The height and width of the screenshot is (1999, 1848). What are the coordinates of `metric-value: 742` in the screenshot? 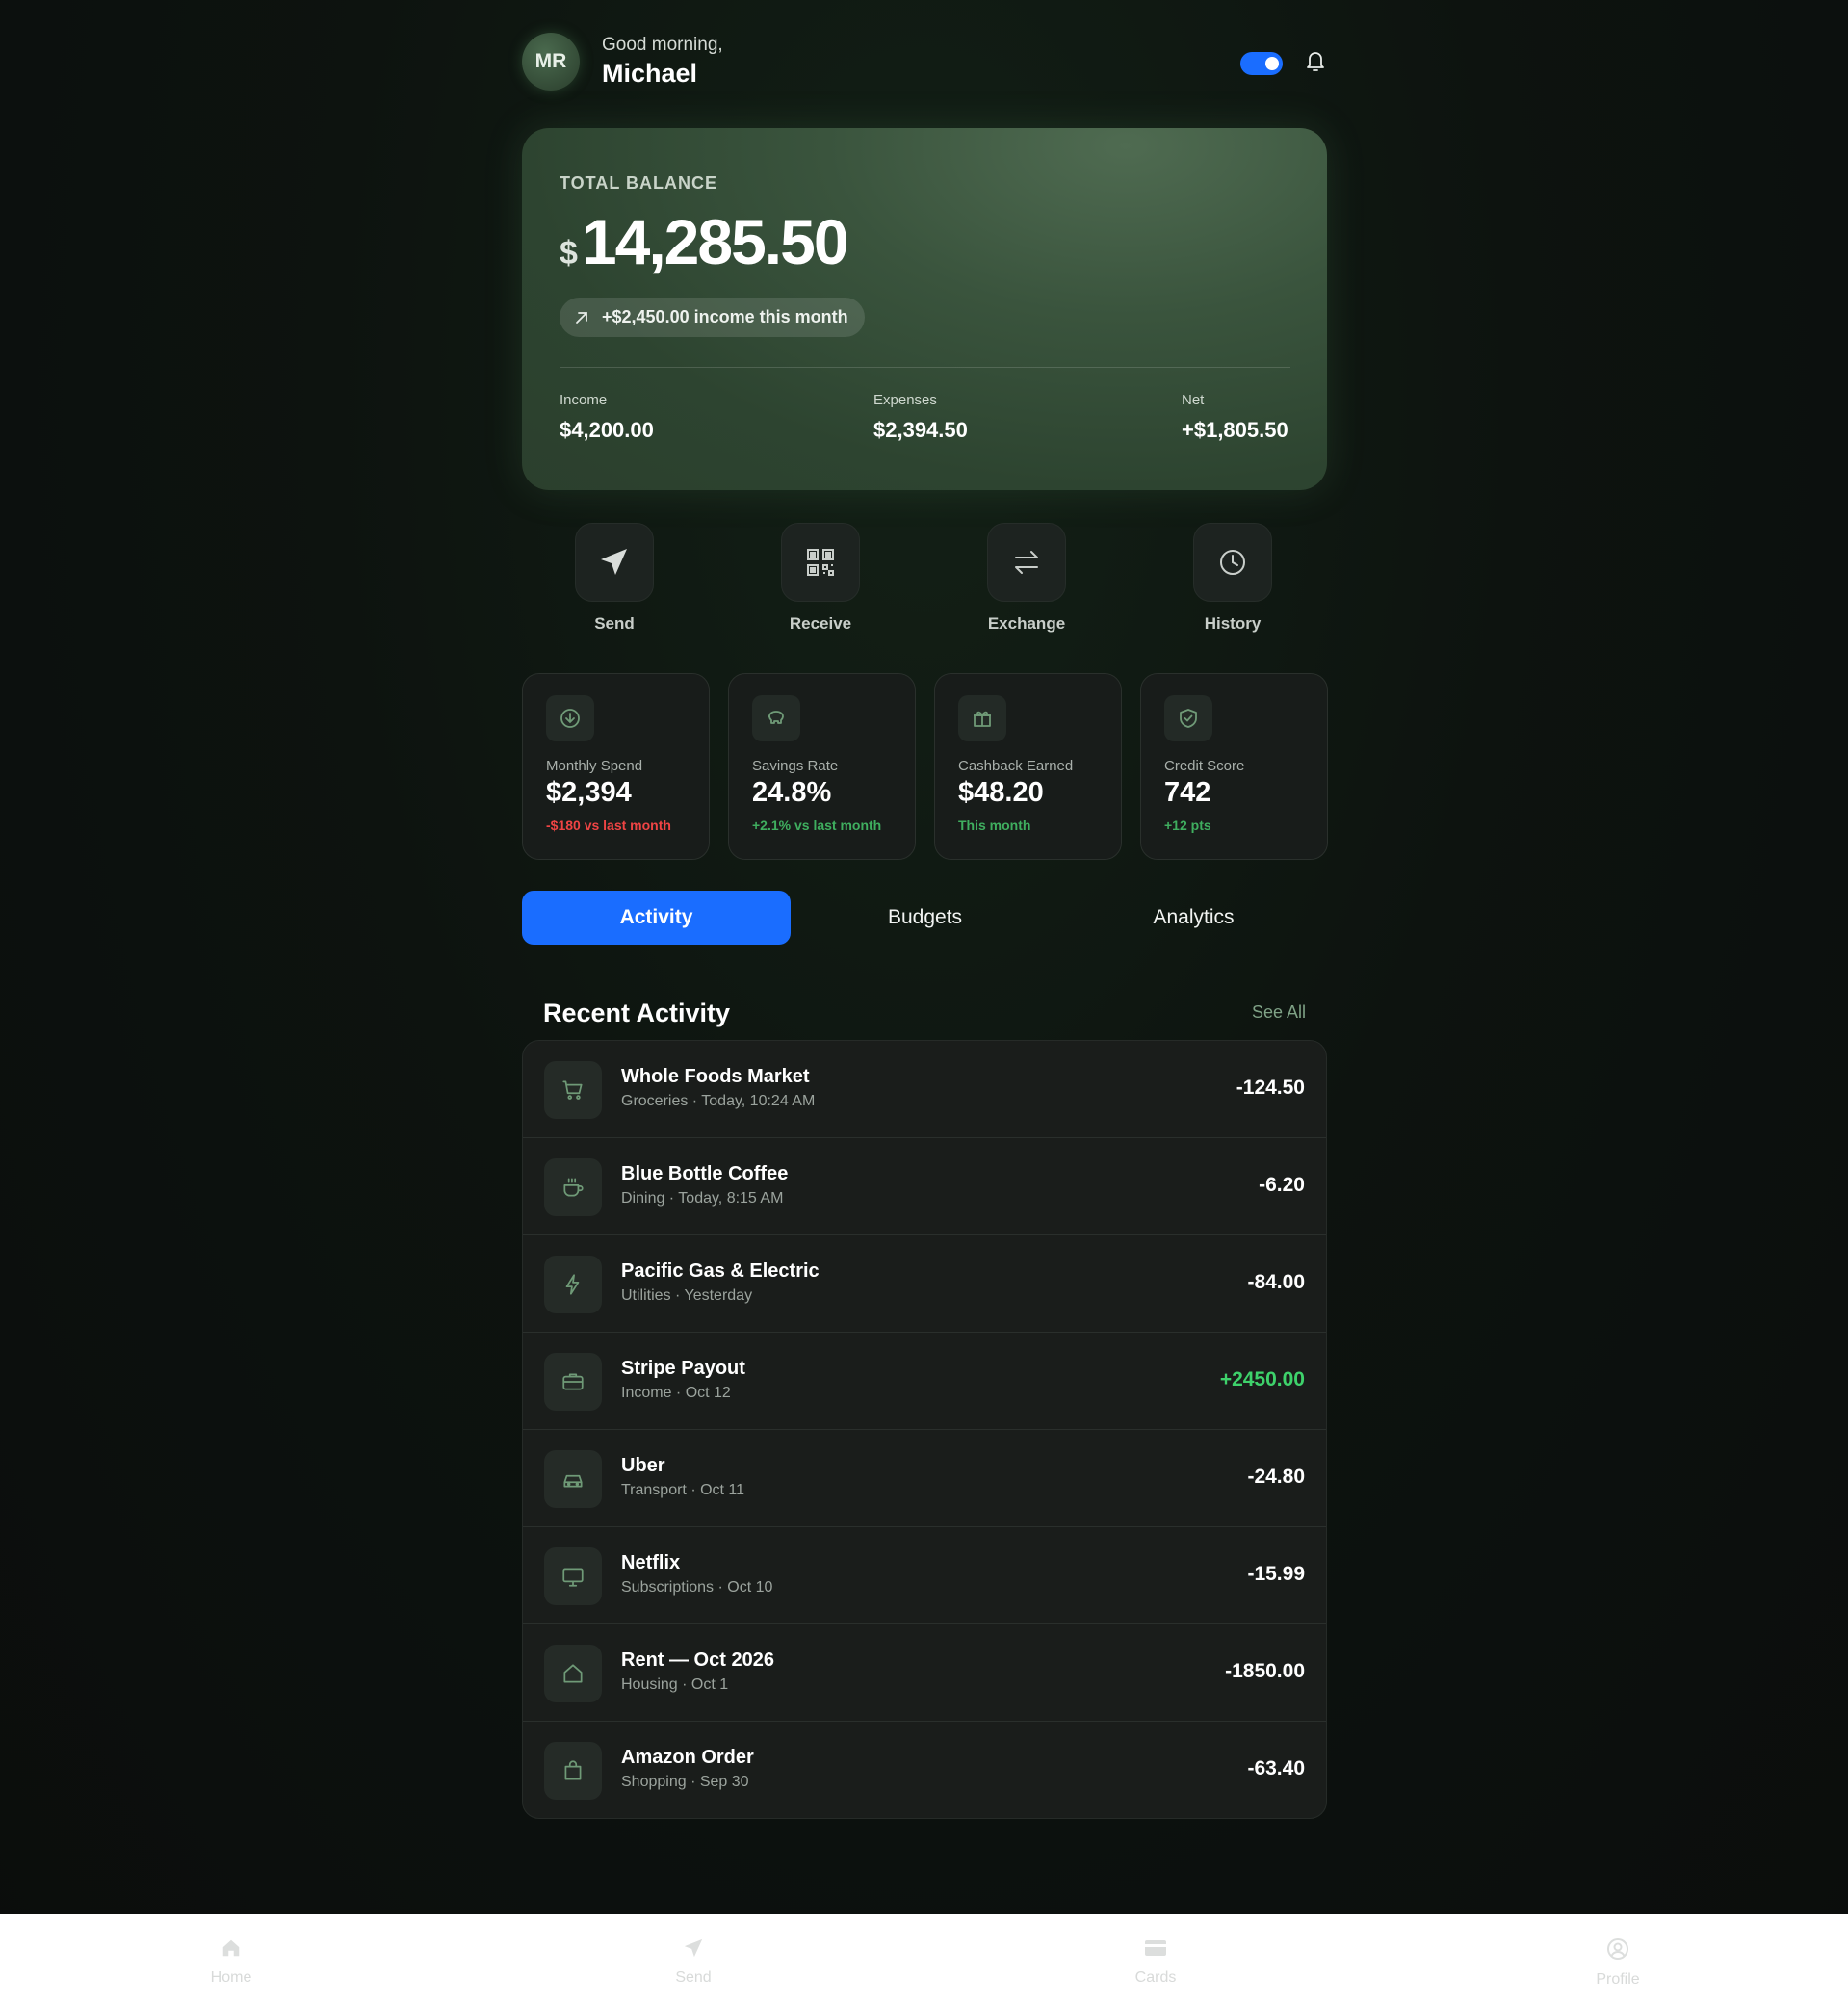 It's located at (1187, 793).